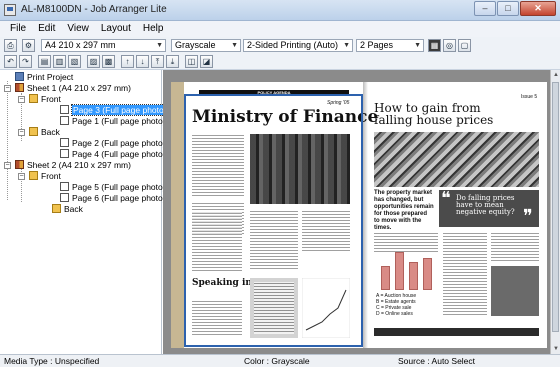  What do you see at coordinates (377, 45) in the screenshot?
I see `pages-per-sheet-value: 2 Pages` at bounding box center [377, 45].